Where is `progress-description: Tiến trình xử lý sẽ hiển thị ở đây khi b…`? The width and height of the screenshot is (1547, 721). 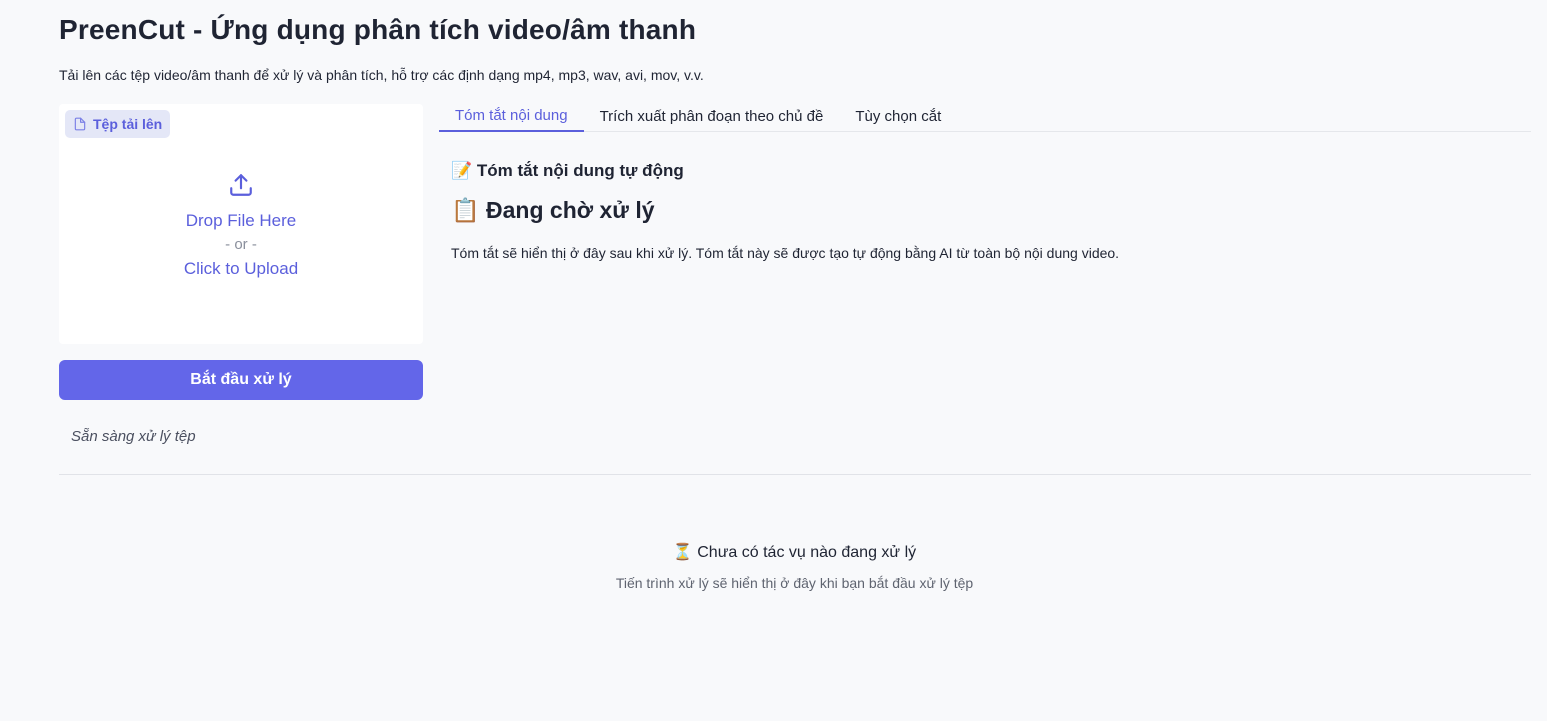
progress-description: Tiến trình xử lý sẽ hiển thị ở đây khi b… is located at coordinates (794, 583).